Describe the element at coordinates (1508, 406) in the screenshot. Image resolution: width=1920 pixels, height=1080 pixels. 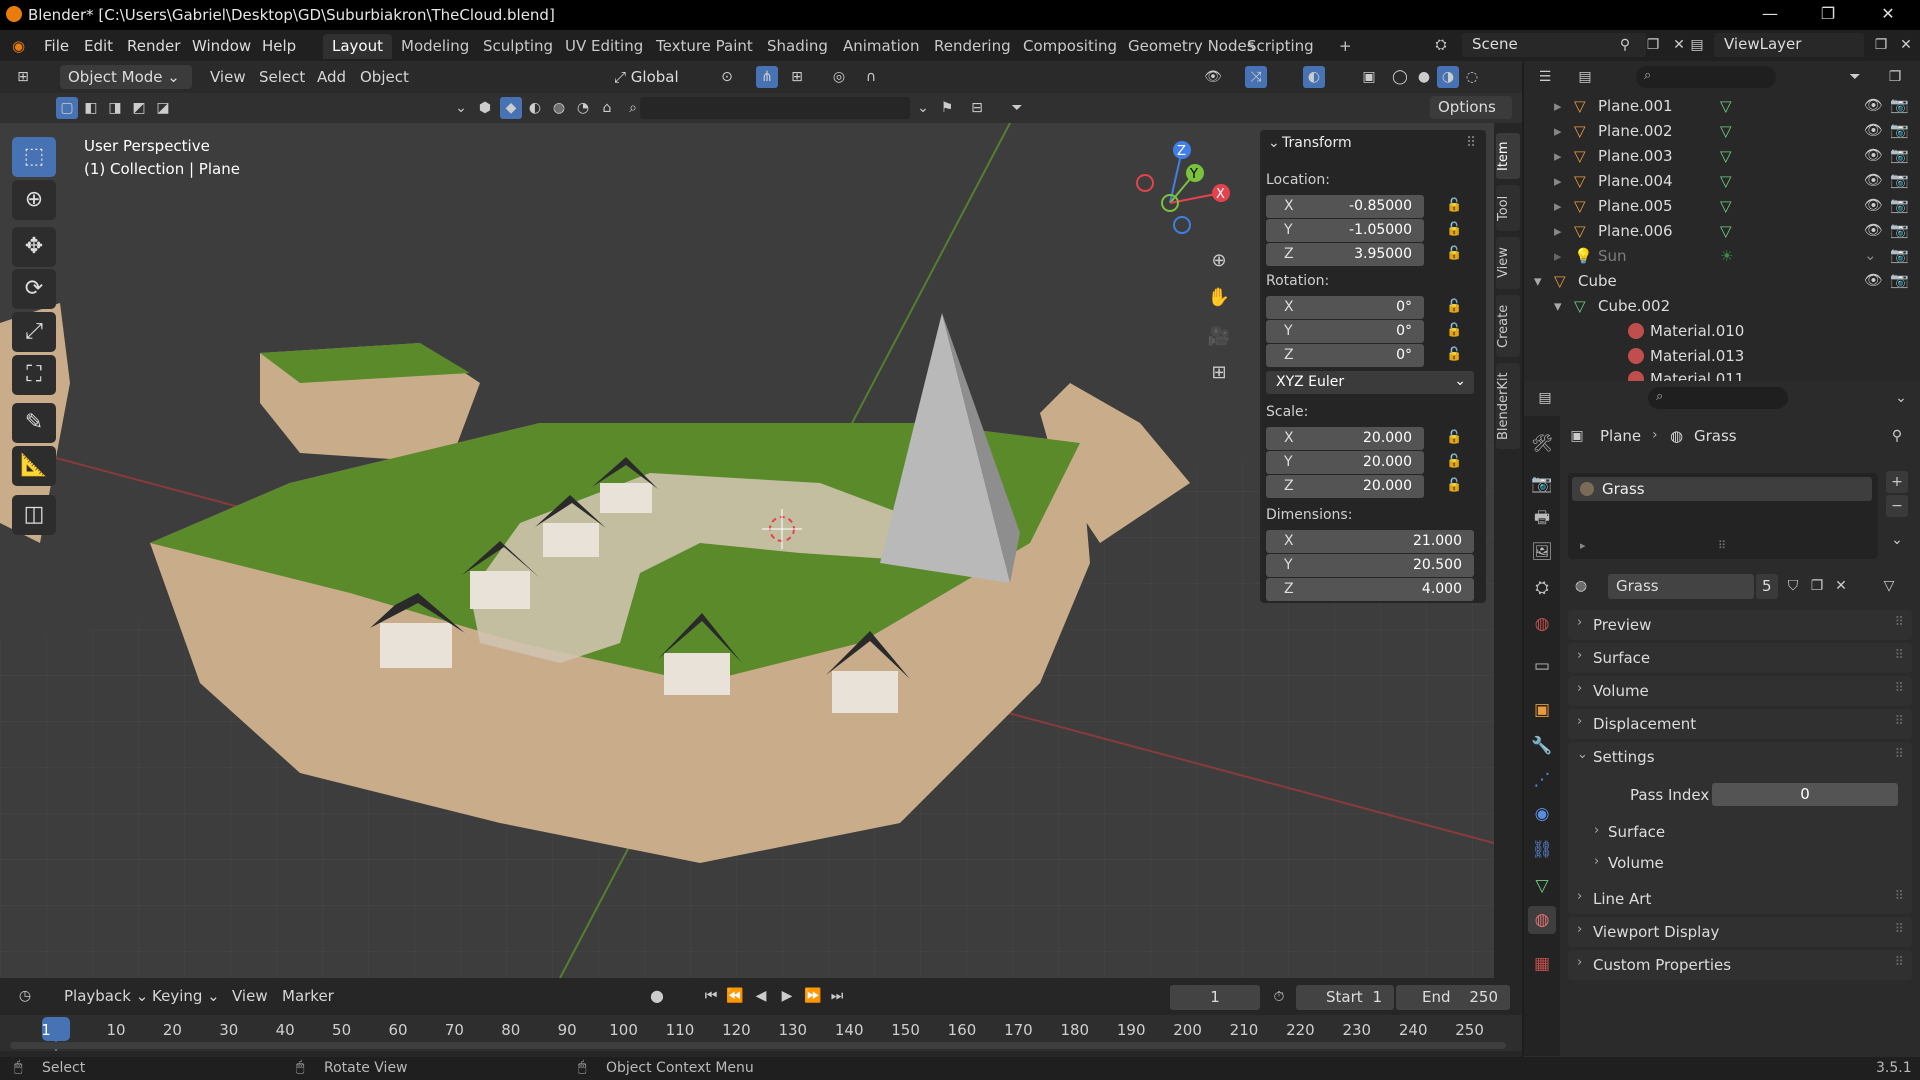
I see `tab-blenderkit: BlenderKit` at that location.